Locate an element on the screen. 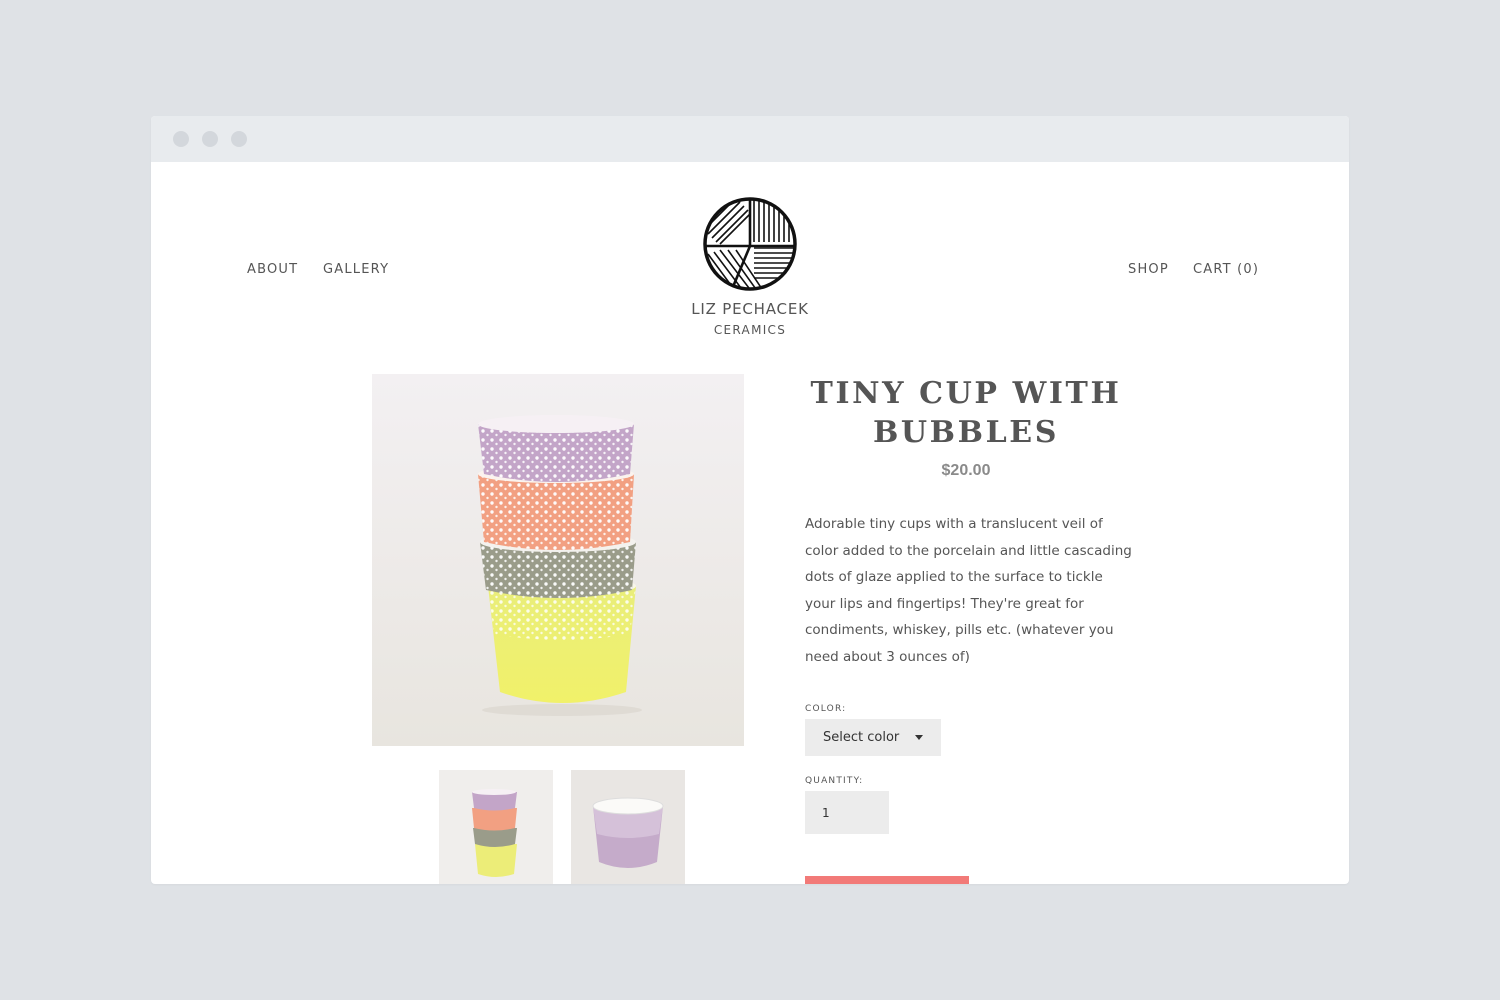  product-price: $20.00 is located at coordinates (966, 470).